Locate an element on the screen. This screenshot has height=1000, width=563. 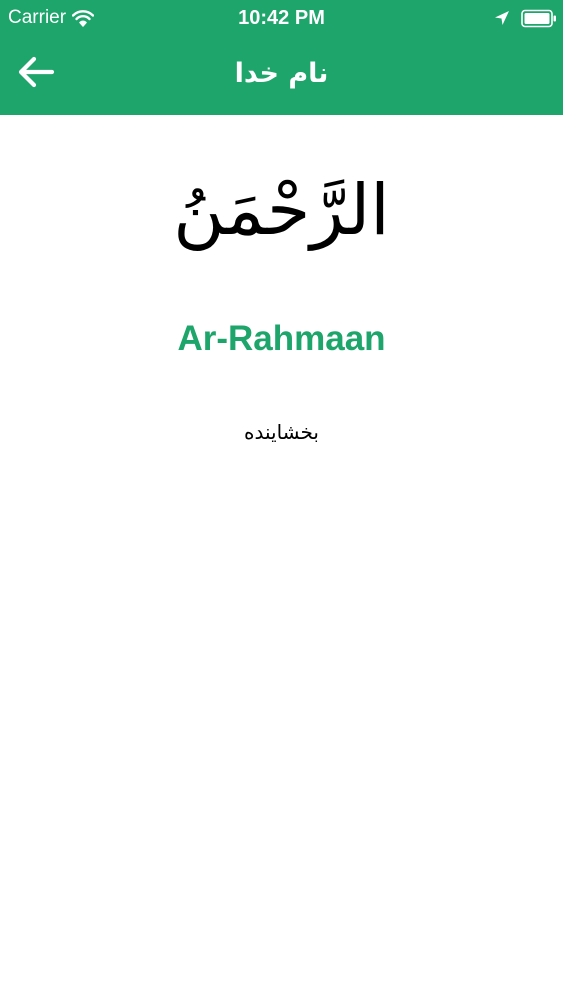
battery-icon is located at coordinates (538, 18).